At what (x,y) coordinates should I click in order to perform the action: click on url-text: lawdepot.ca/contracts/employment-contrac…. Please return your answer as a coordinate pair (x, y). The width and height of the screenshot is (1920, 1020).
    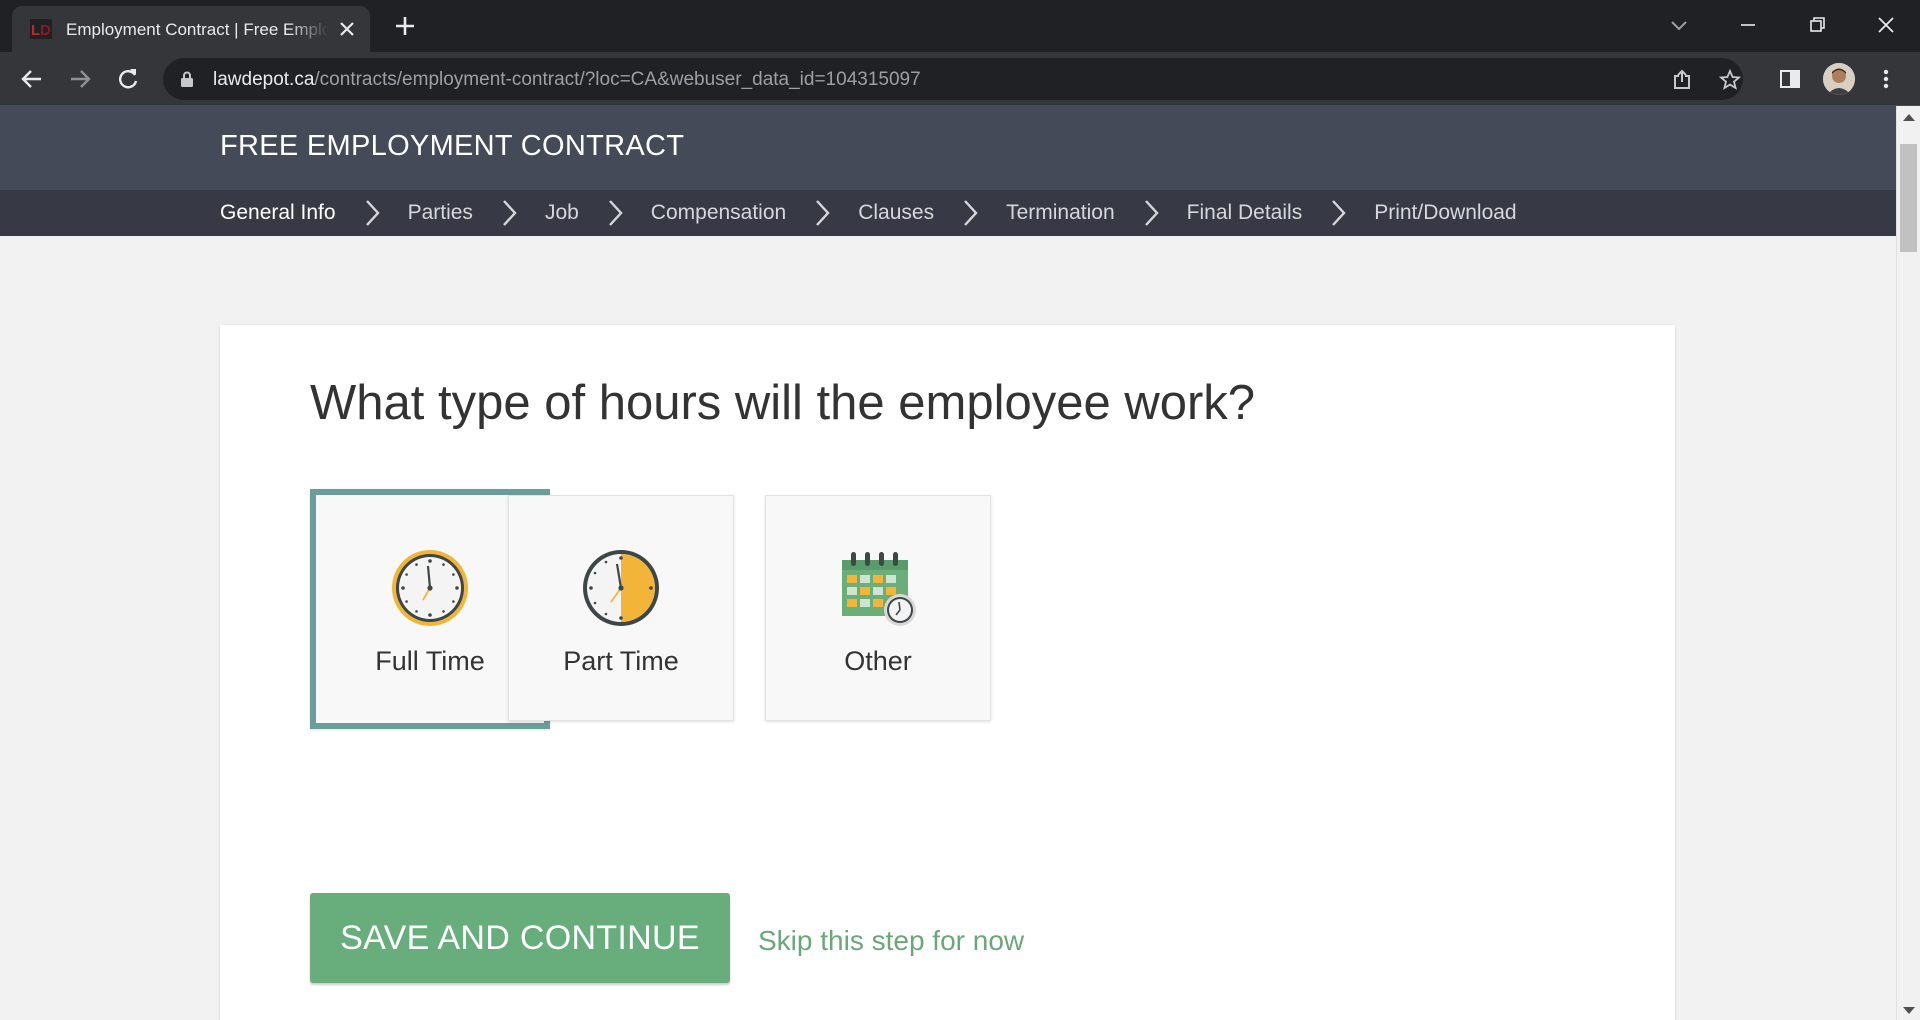
    Looking at the image, I should click on (567, 80).